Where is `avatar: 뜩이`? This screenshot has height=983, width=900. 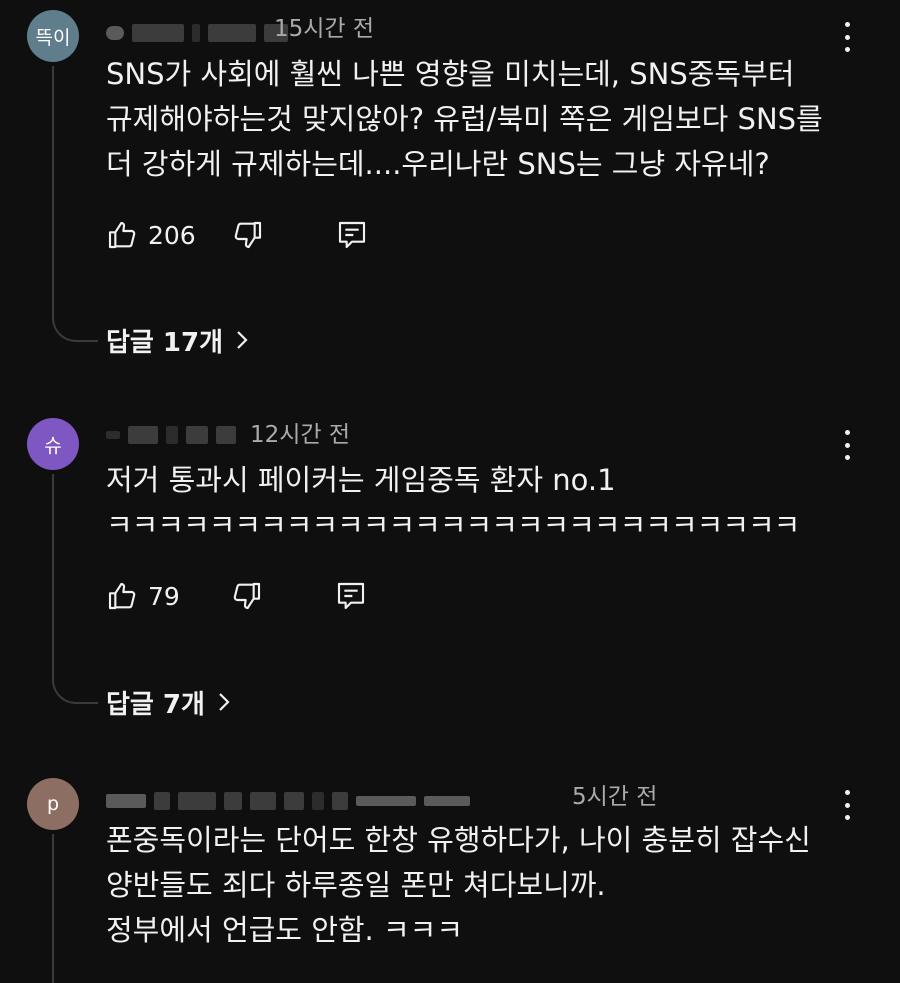
avatar: 뜩이 is located at coordinates (53, 36).